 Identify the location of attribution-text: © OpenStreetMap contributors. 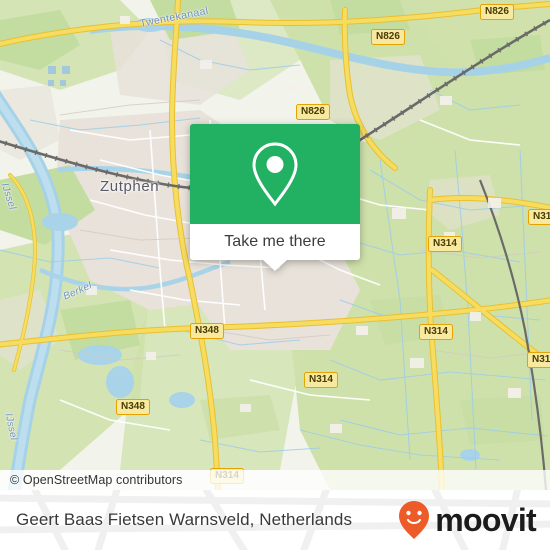
(96, 480).